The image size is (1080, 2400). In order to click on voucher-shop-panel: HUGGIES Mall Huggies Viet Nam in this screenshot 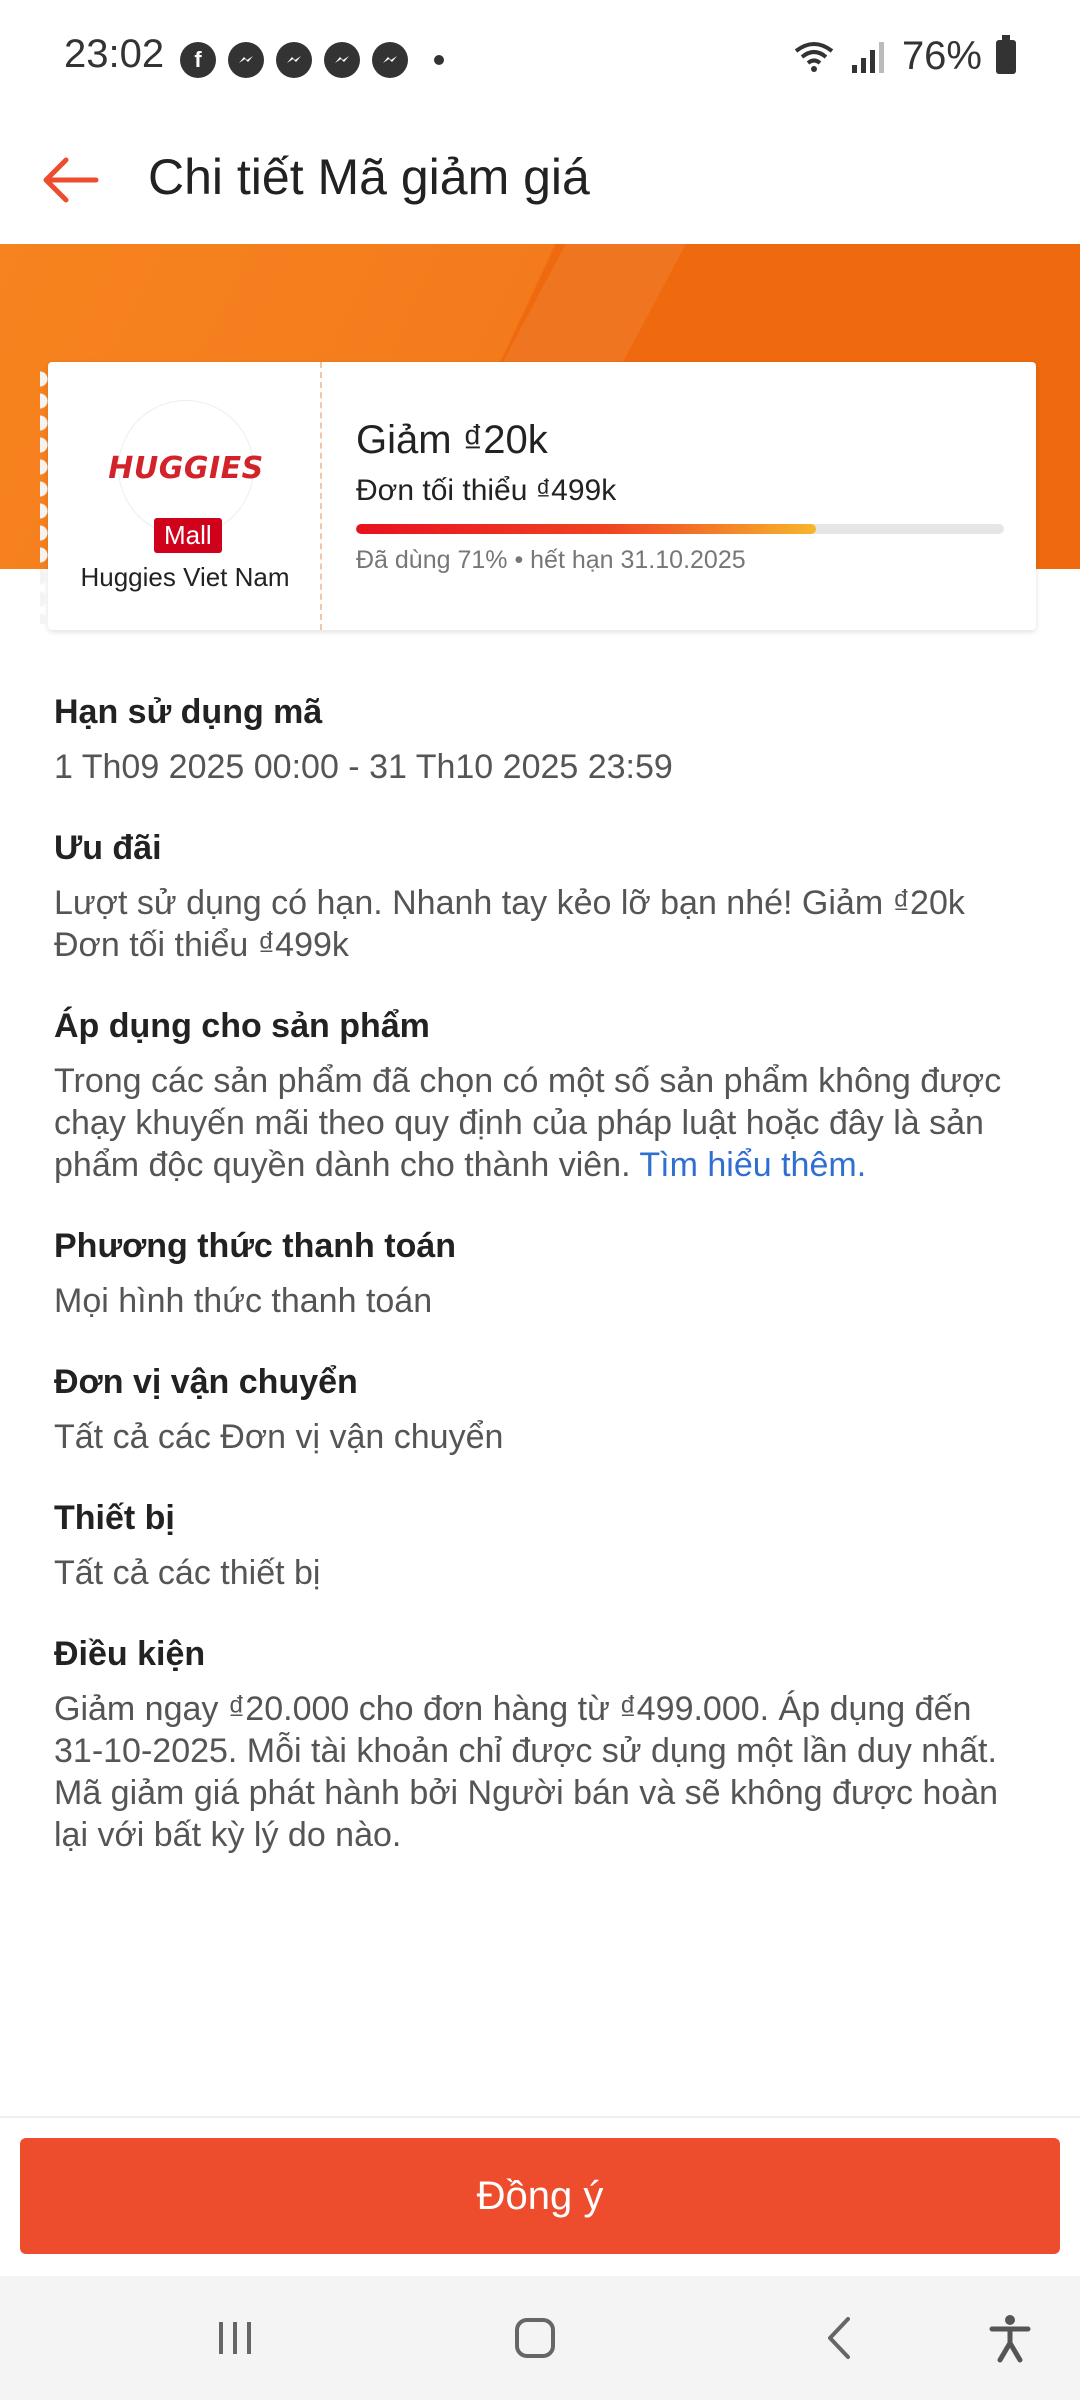, I will do `click(181, 496)`.